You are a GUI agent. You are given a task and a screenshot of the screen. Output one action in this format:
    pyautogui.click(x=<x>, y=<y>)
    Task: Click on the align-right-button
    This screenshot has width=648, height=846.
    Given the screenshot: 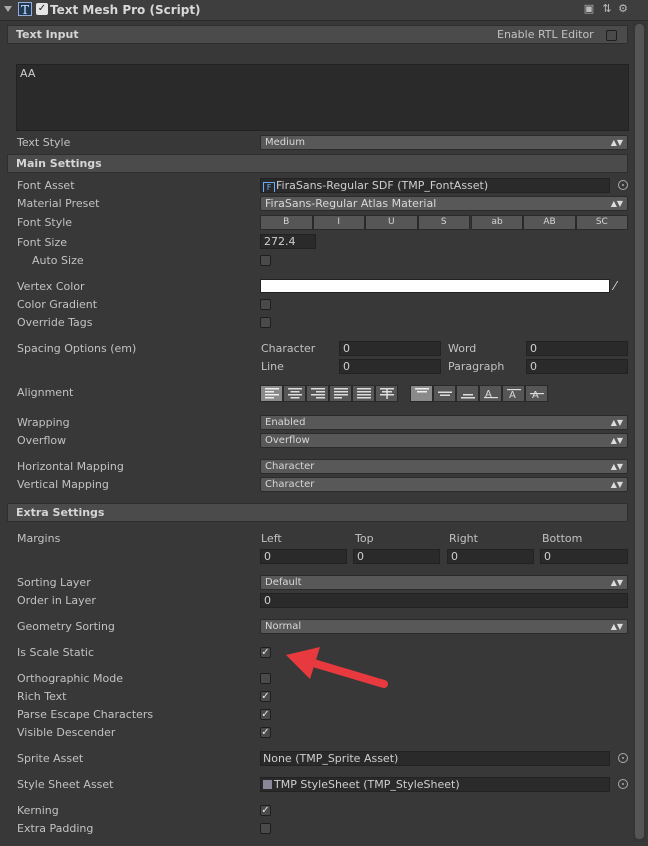 What is the action you would take?
    pyautogui.click(x=317, y=393)
    